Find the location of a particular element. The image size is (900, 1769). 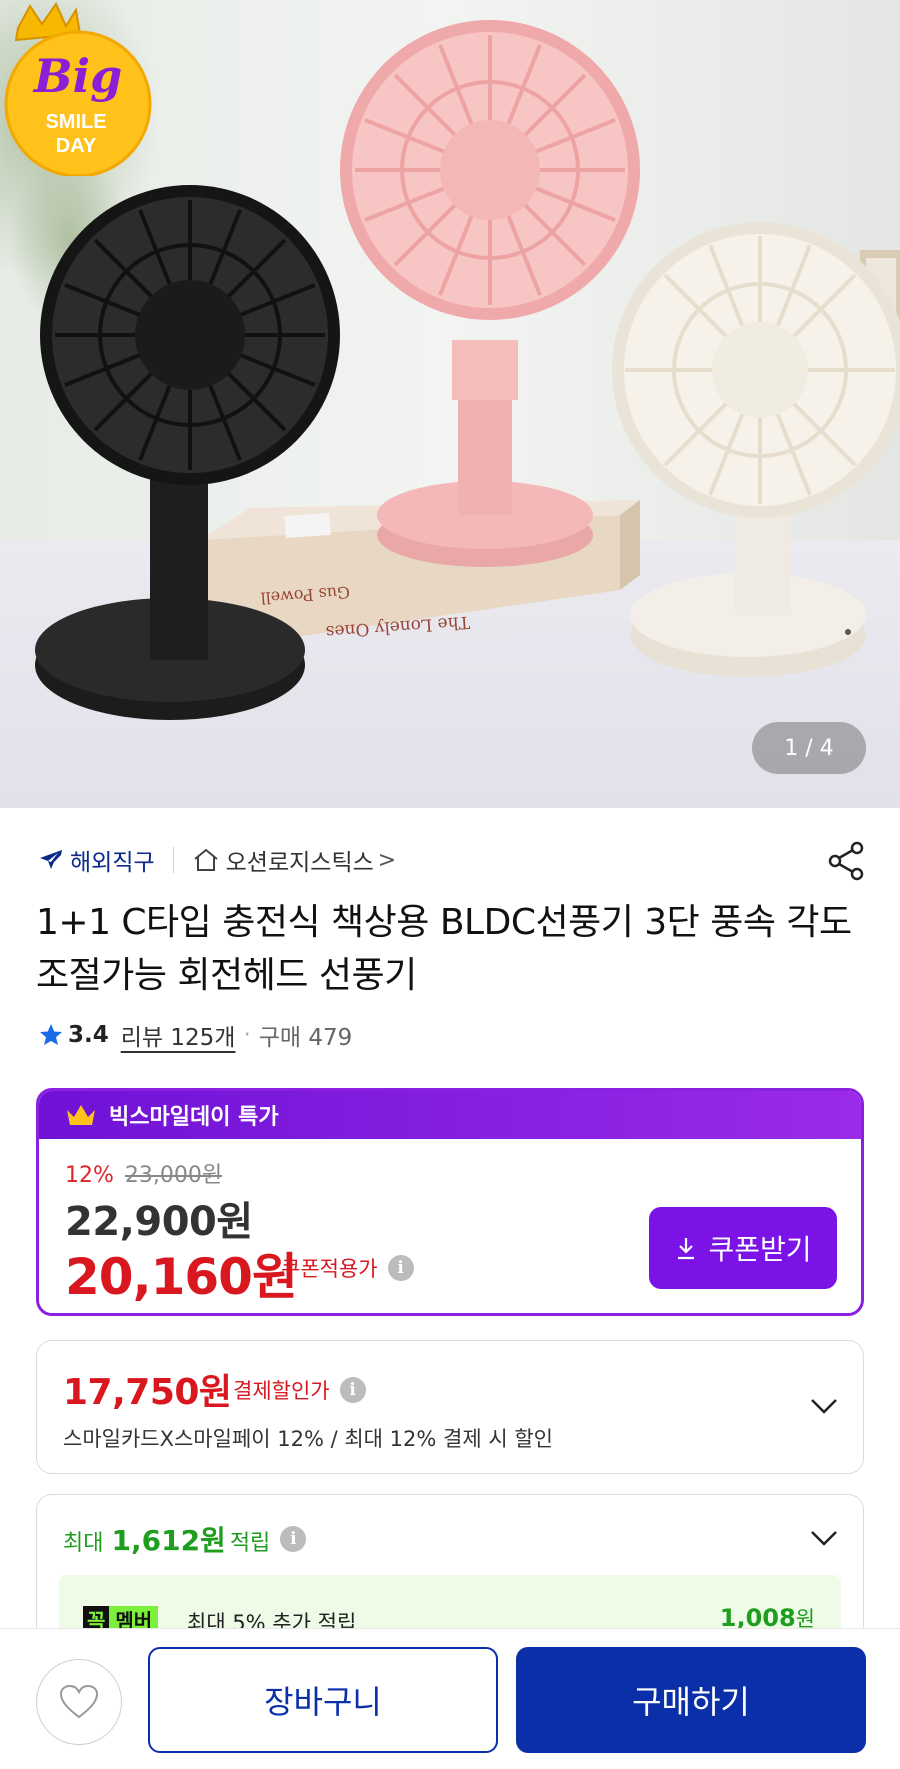

payment-discount-price: 17,750원 is located at coordinates (147, 1392).